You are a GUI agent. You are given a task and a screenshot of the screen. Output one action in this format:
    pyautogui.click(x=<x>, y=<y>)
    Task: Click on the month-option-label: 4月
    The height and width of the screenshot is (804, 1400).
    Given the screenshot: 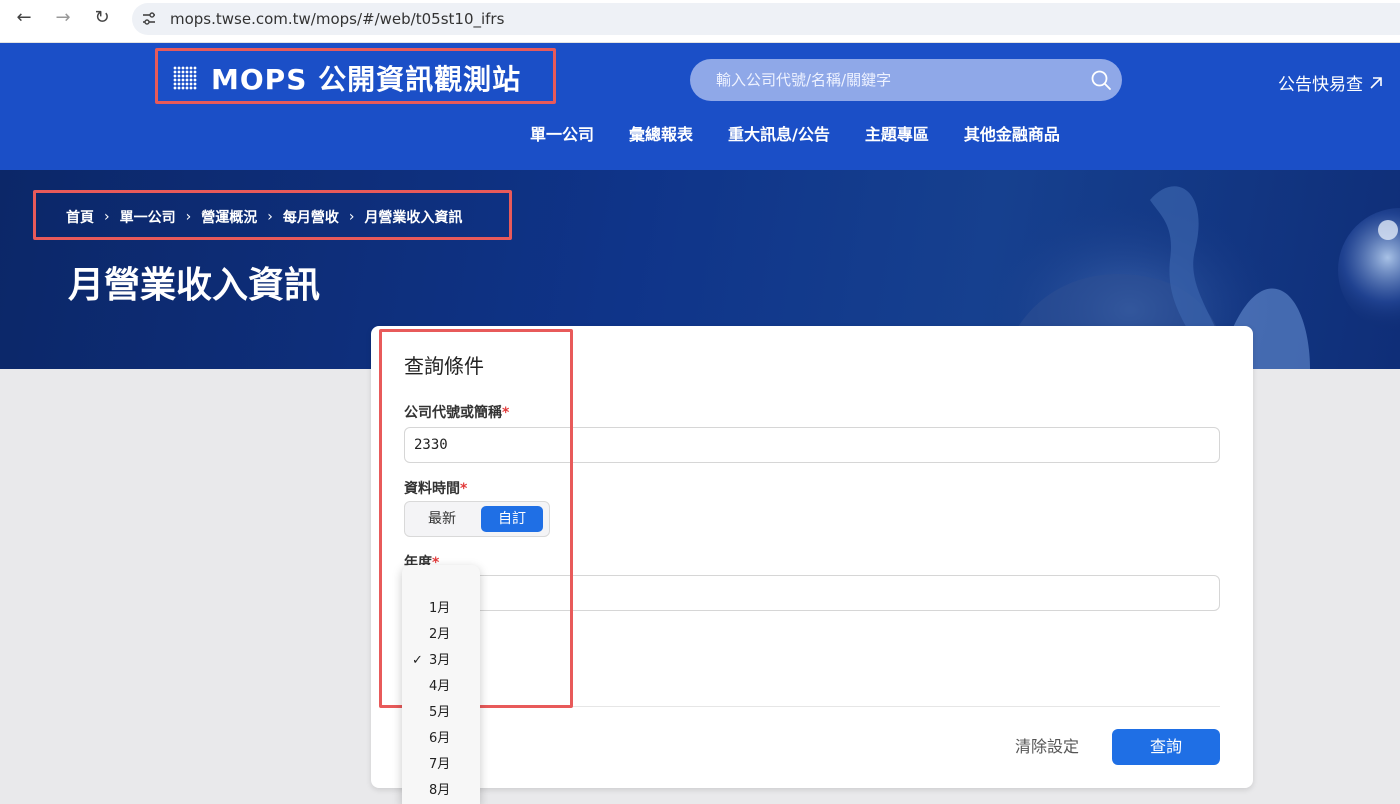 What is the action you would take?
    pyautogui.click(x=440, y=686)
    